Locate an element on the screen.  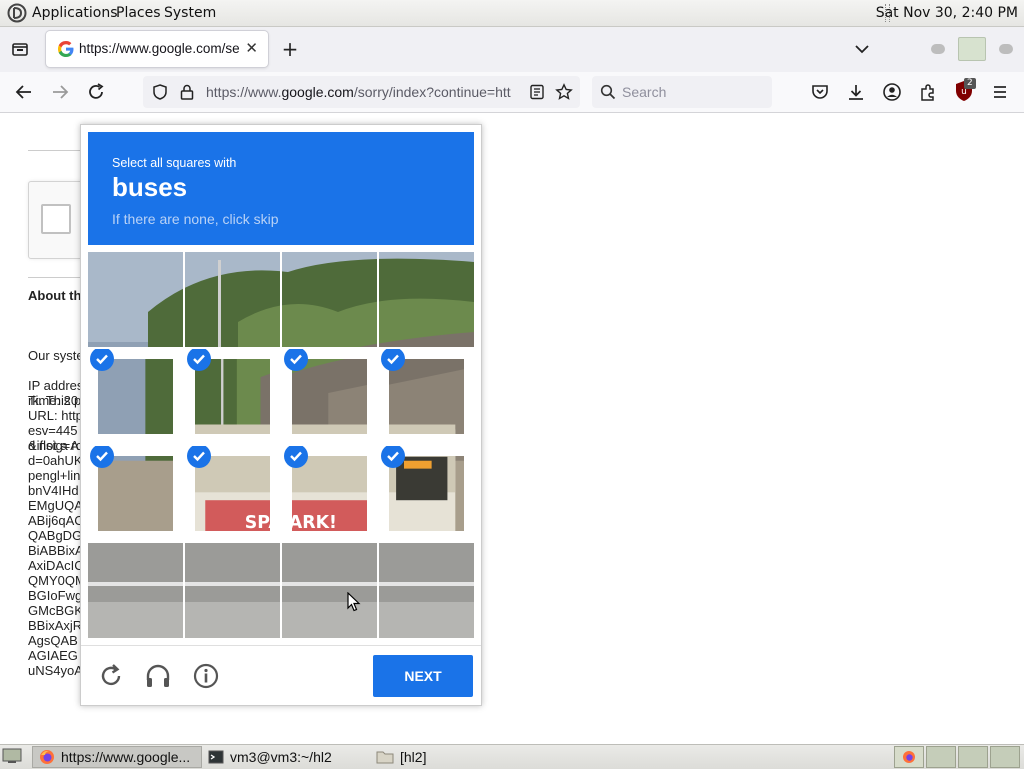
reader-view-icon is located at coordinates (537, 92).